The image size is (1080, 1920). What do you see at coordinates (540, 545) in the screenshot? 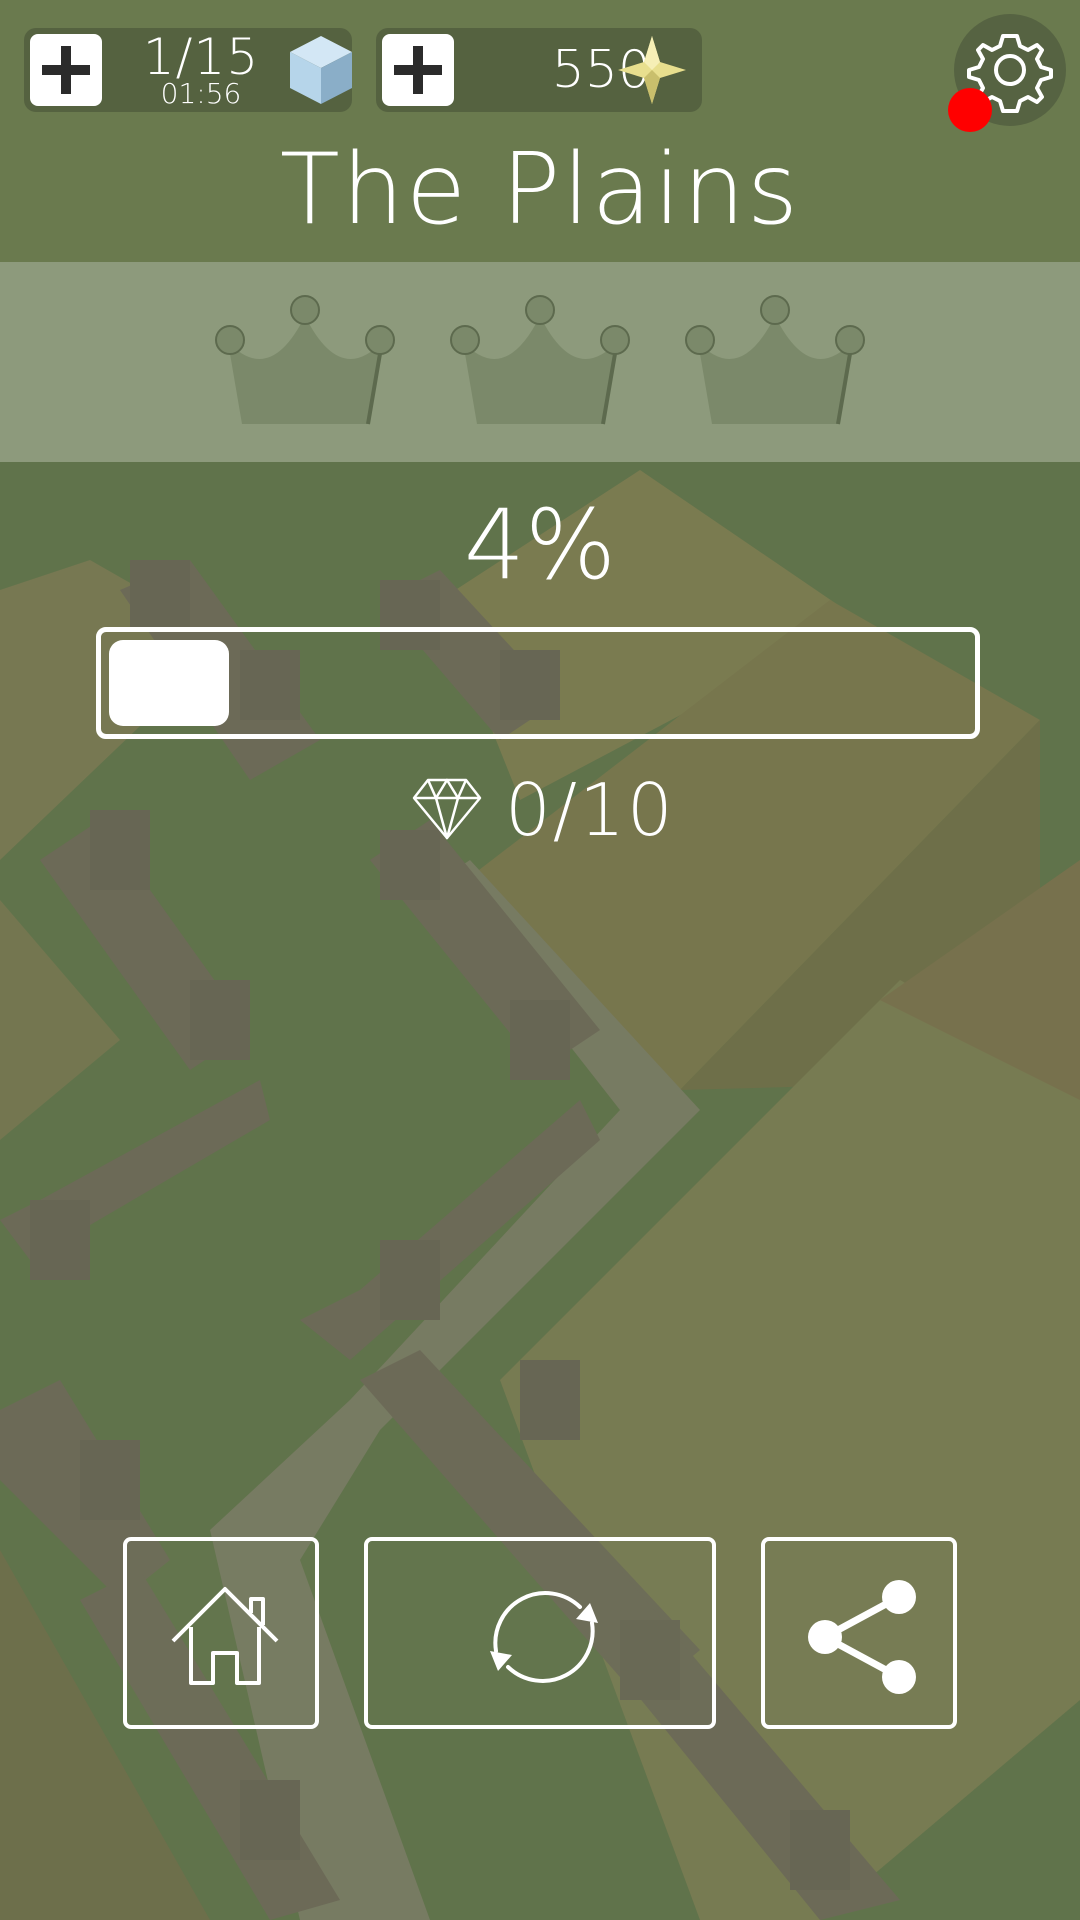
I see `progress-percent: 4%` at bounding box center [540, 545].